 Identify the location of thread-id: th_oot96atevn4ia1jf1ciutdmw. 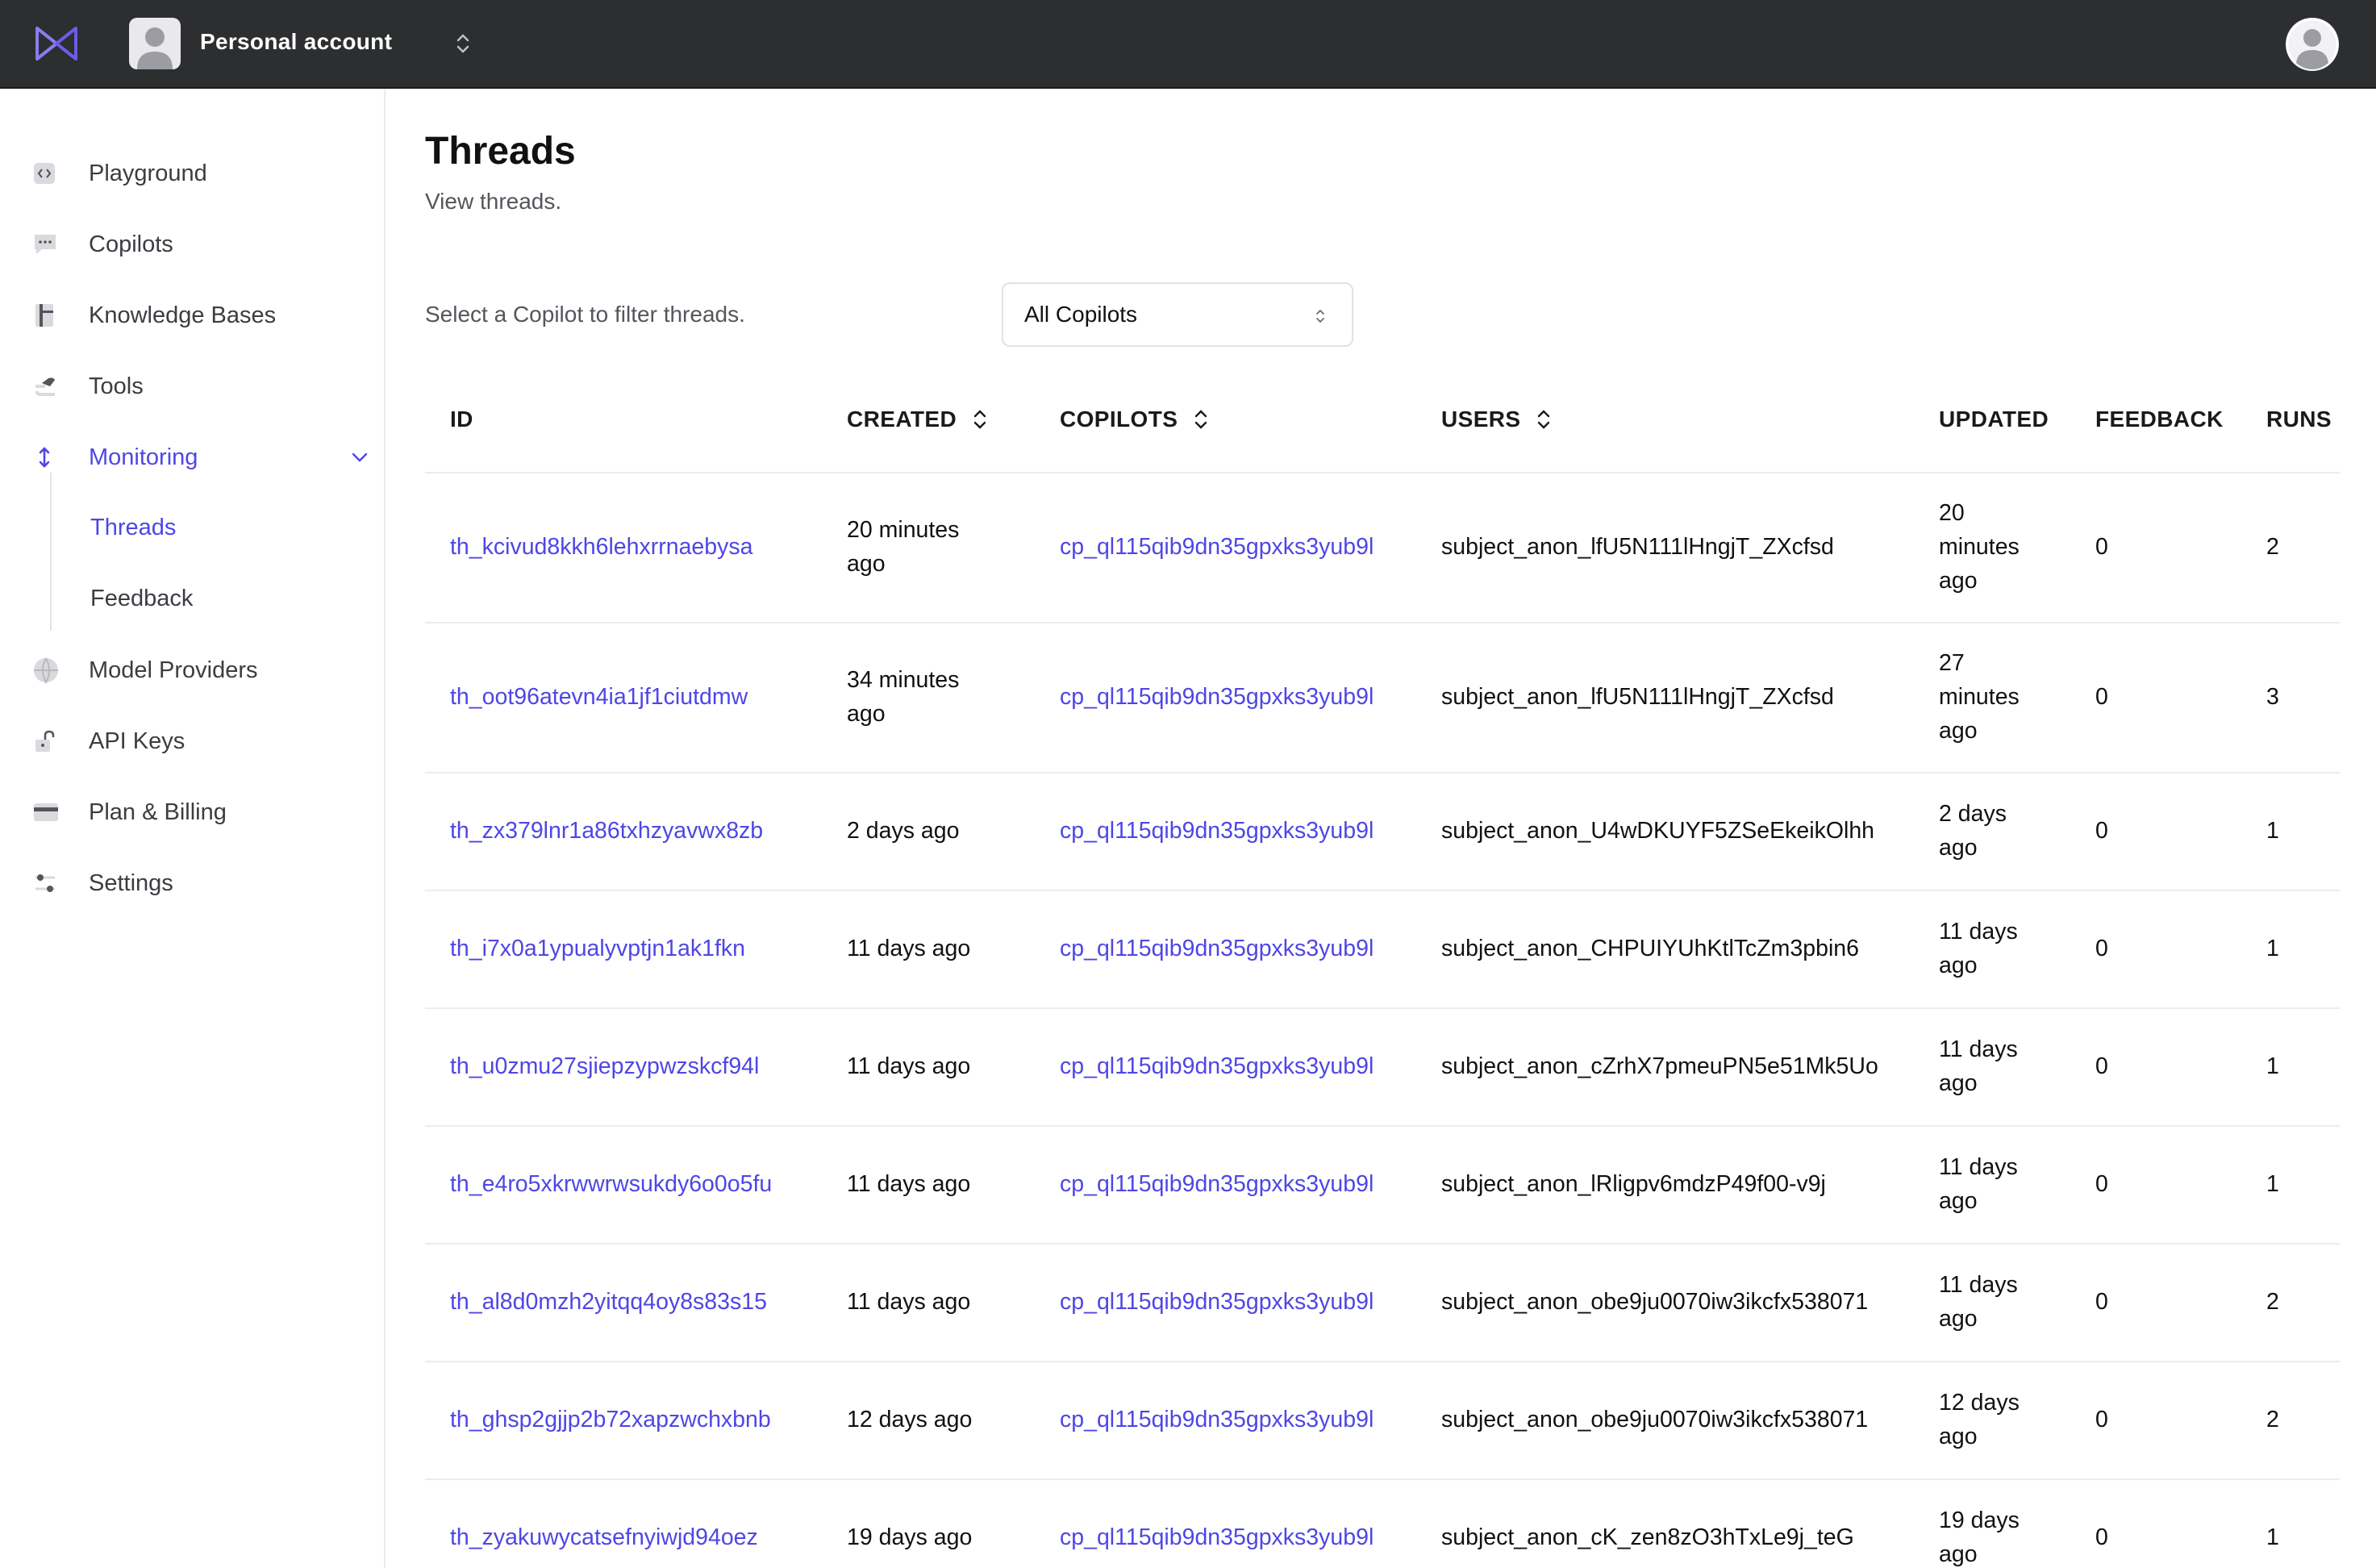
(599, 697).